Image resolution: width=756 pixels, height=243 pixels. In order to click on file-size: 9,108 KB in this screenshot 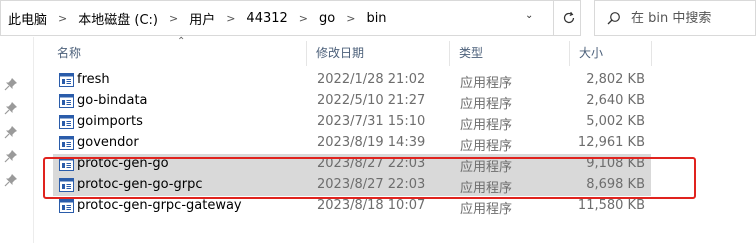, I will do `click(615, 163)`.